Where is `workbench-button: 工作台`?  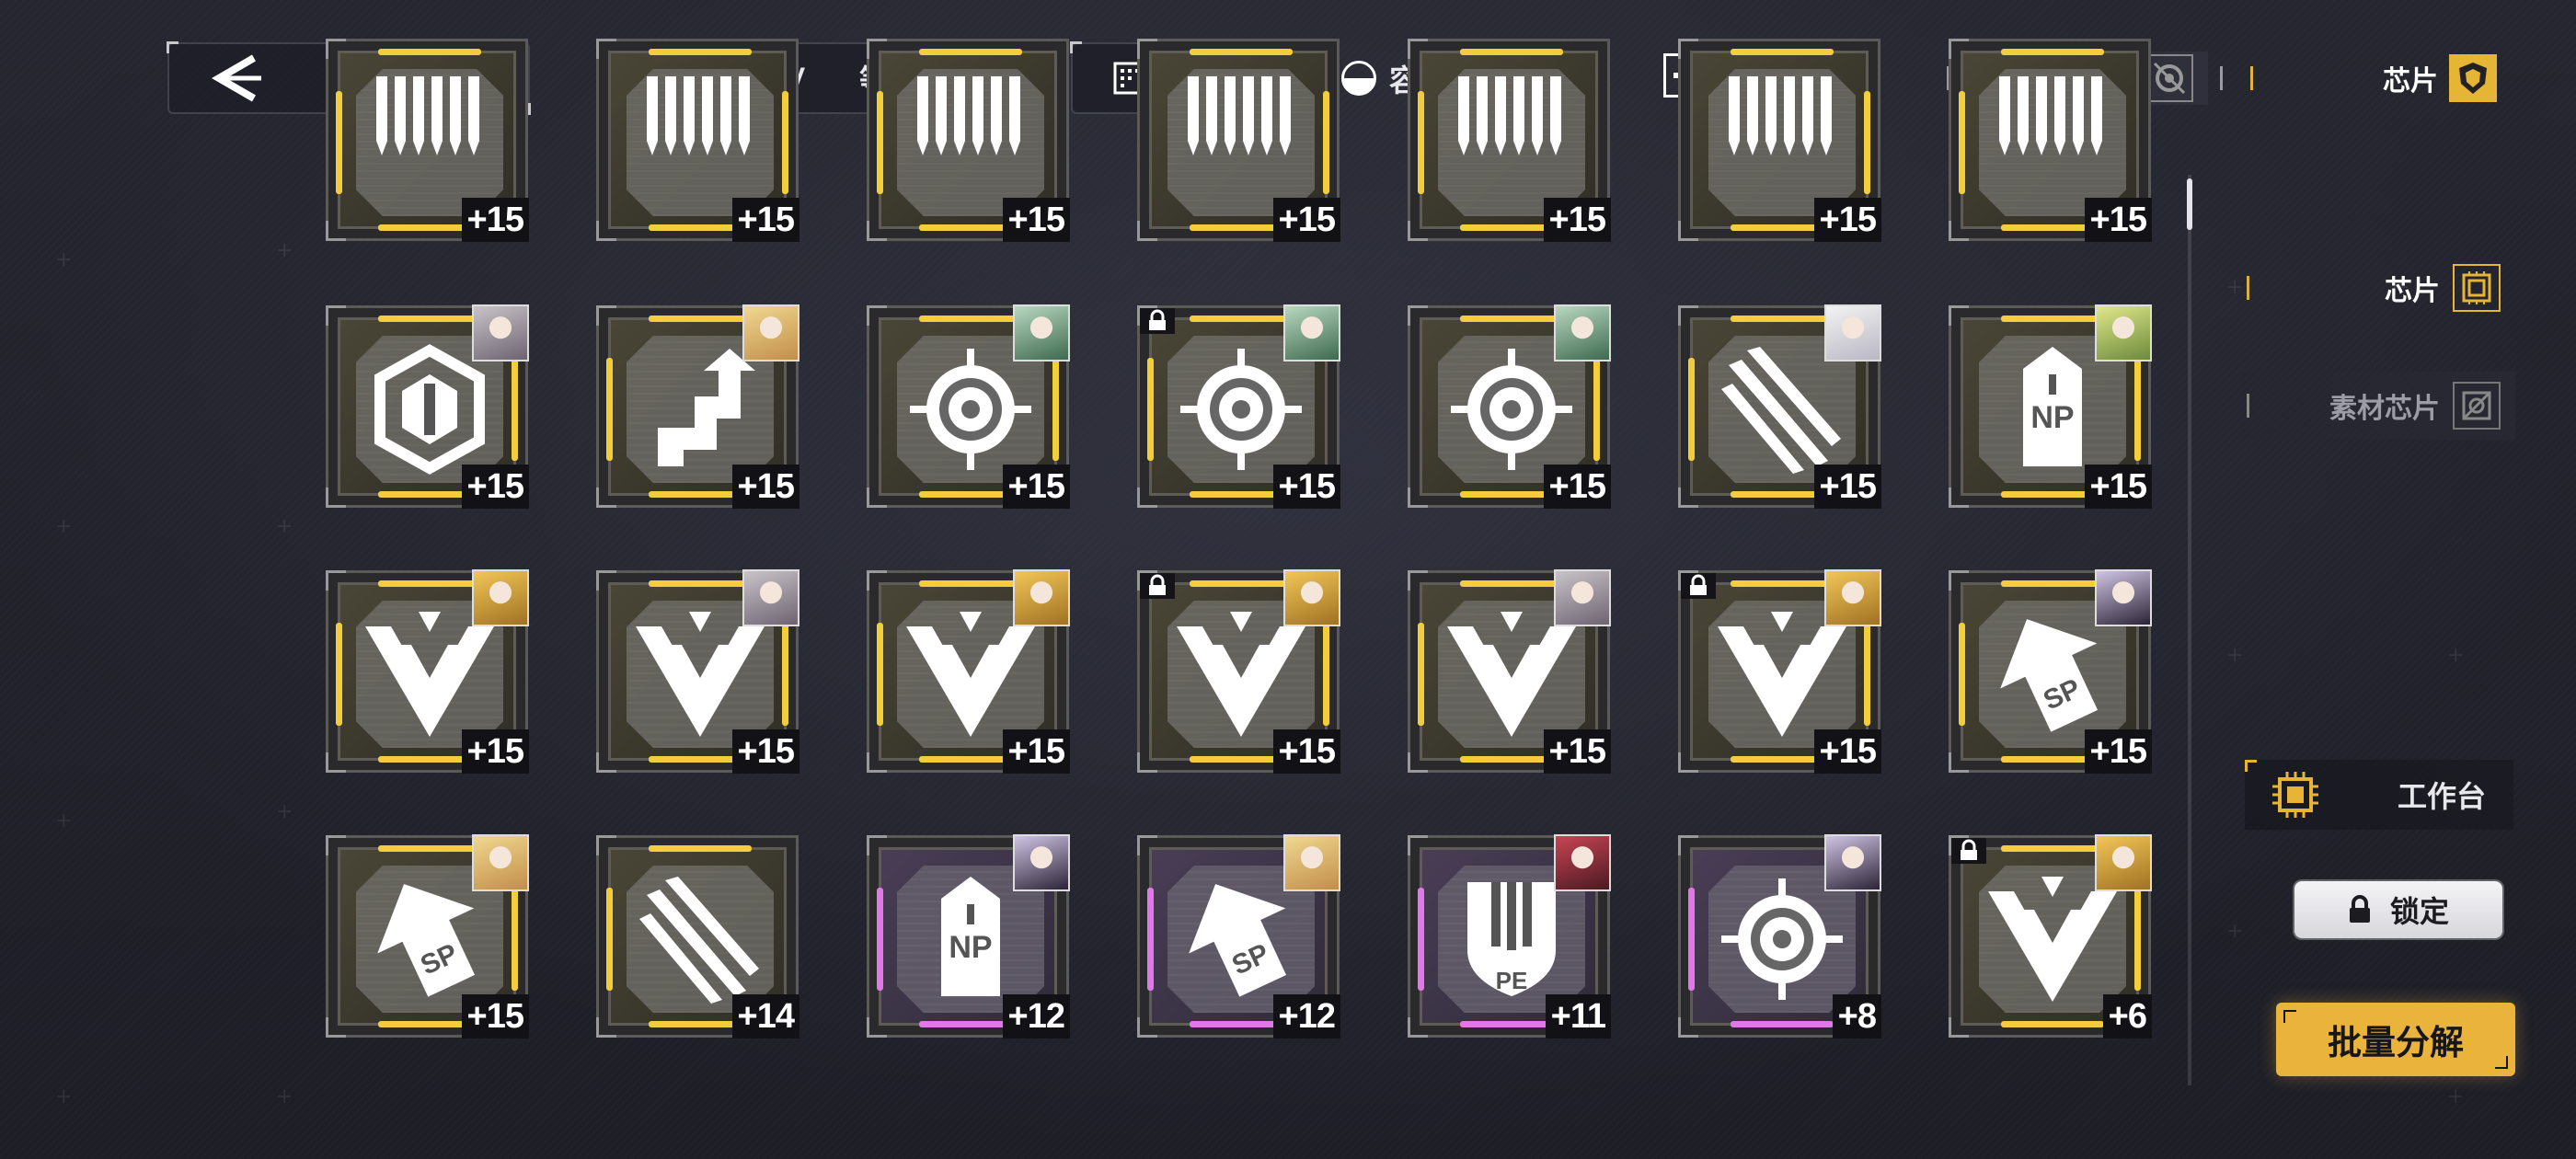
workbench-button: 工作台 is located at coordinates (2379, 795).